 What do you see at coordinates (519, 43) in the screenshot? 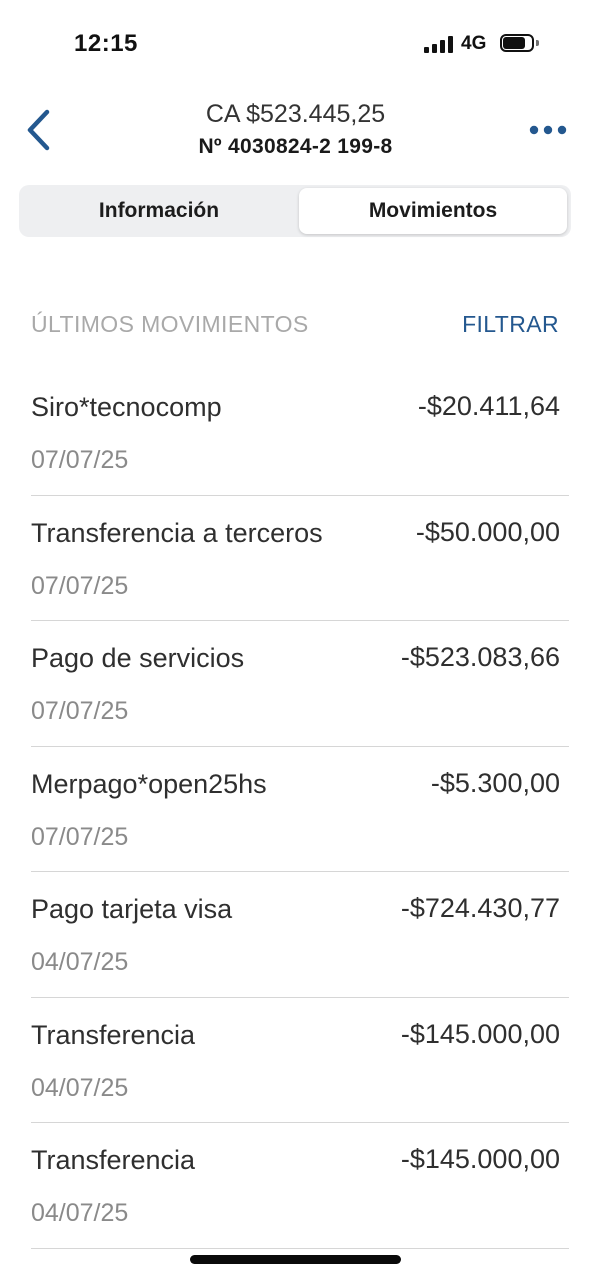
I see `battery-icon` at bounding box center [519, 43].